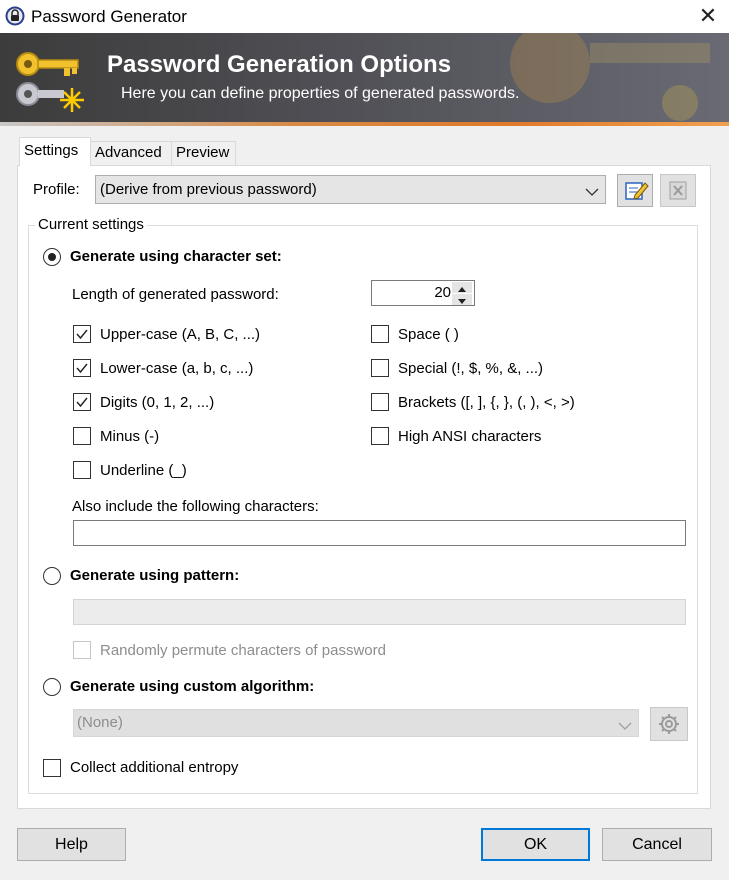 This screenshot has height=880, width=729. Describe the element at coordinates (52, 257) in the screenshot. I see `charset-radio` at that location.